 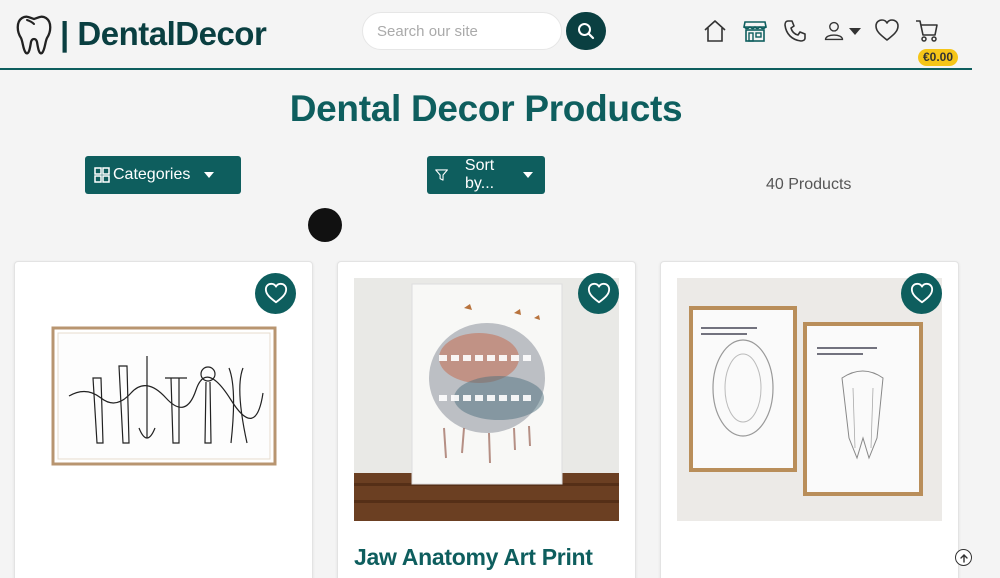 I want to click on logo: | DentalDecor, so click(x=140, y=34).